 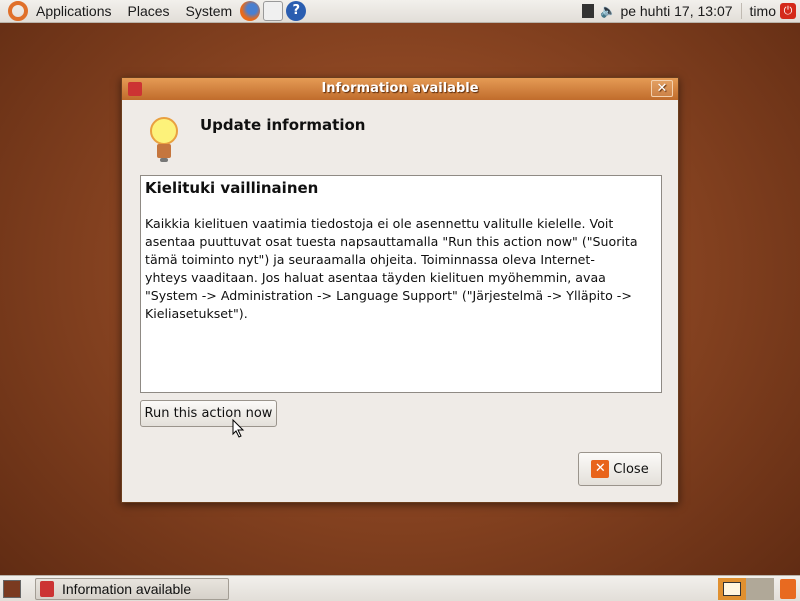 I want to click on close-button: ✕ Close, so click(x=620, y=469).